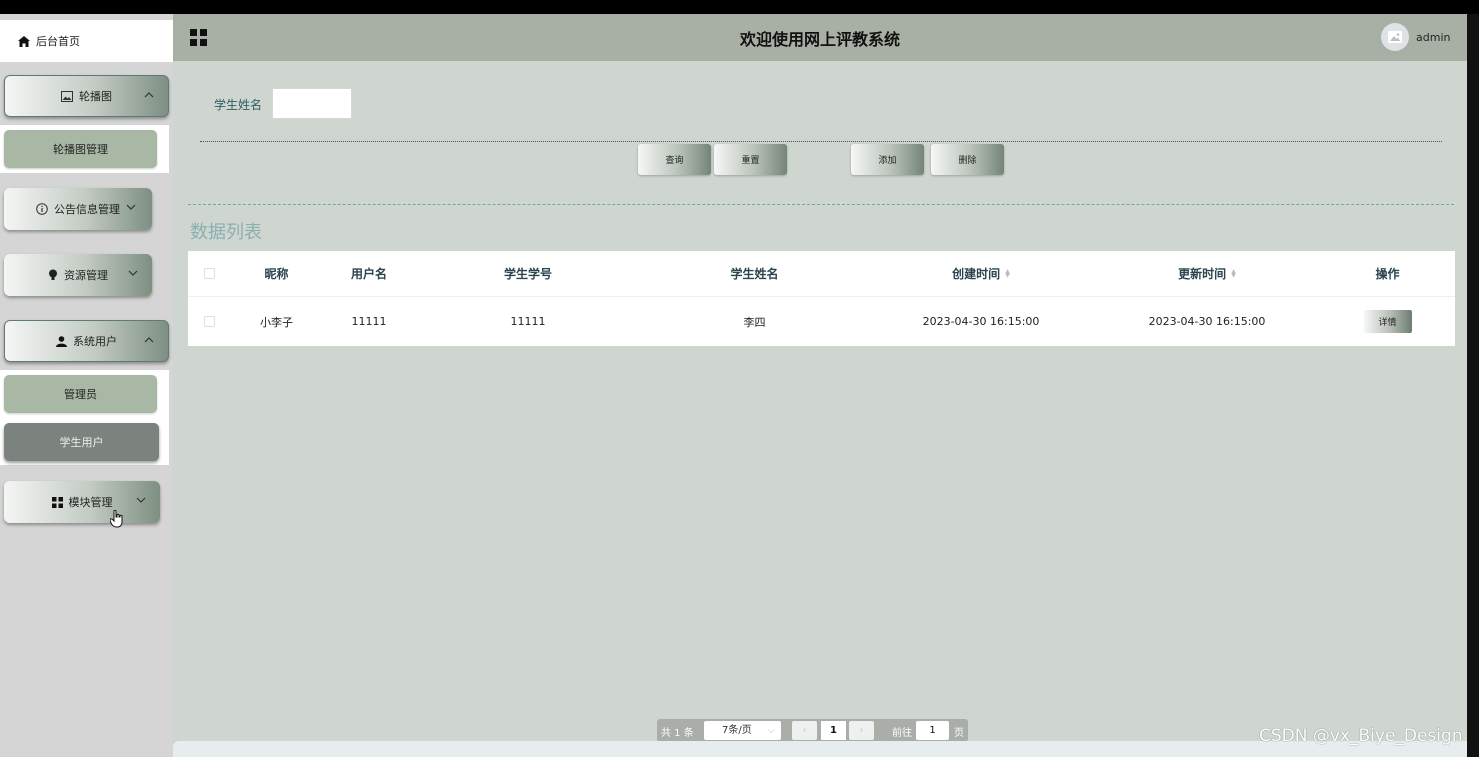  What do you see at coordinates (95, 96) in the screenshot?
I see `sidebar-menu-label: 轮播图` at bounding box center [95, 96].